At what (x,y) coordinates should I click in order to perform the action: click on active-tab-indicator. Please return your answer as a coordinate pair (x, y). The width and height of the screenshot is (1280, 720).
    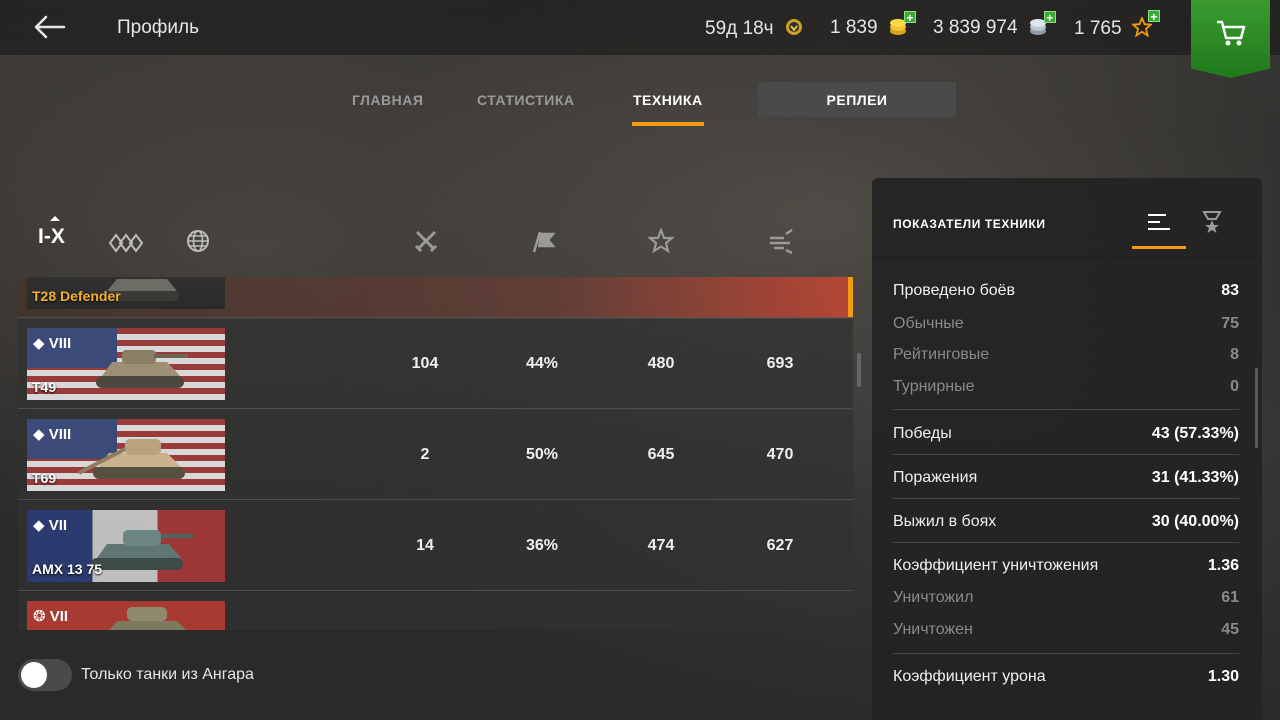
    Looking at the image, I should click on (668, 124).